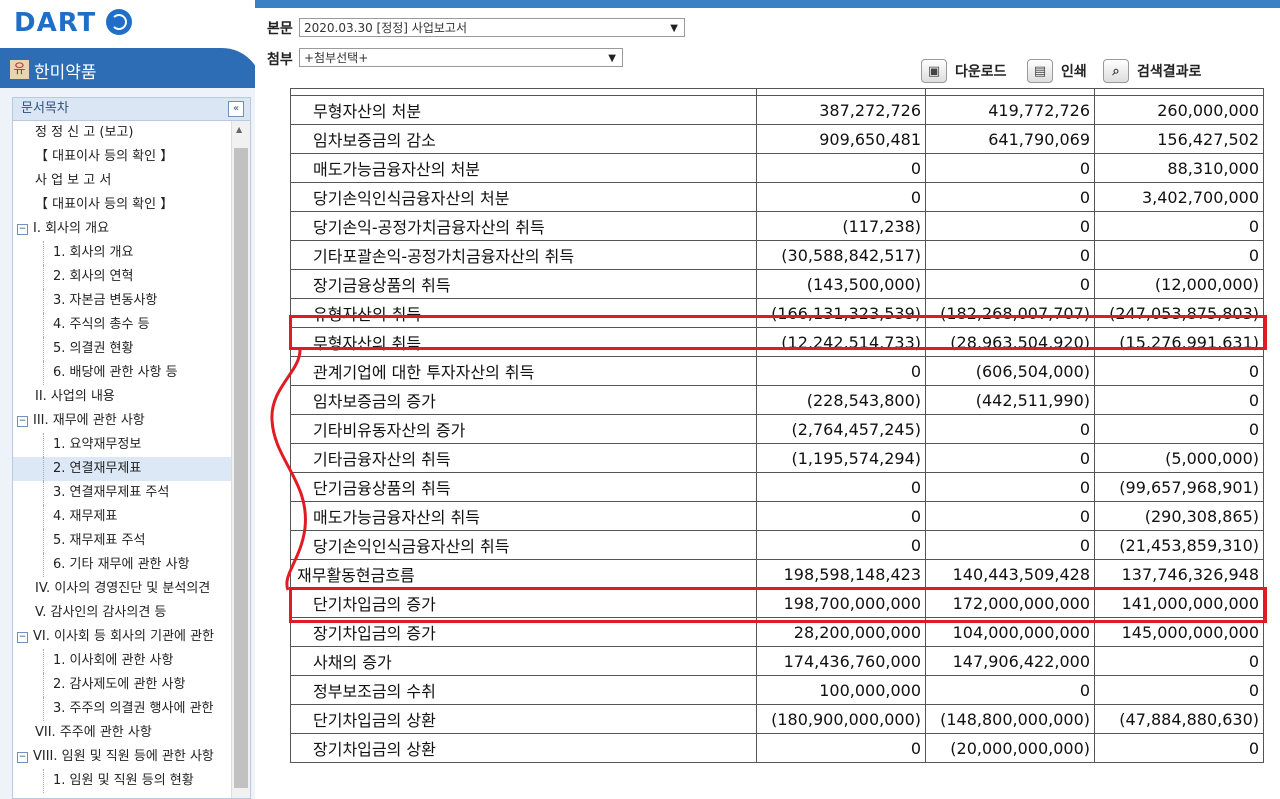  What do you see at coordinates (336, 58) in the screenshot?
I see `attachment-select-value: +첨부선택+` at bounding box center [336, 58].